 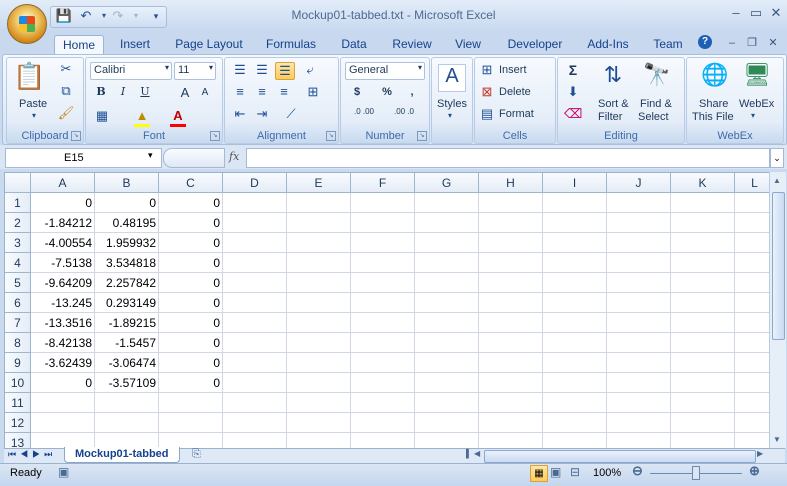 I want to click on column-header: I, so click(x=575, y=183).